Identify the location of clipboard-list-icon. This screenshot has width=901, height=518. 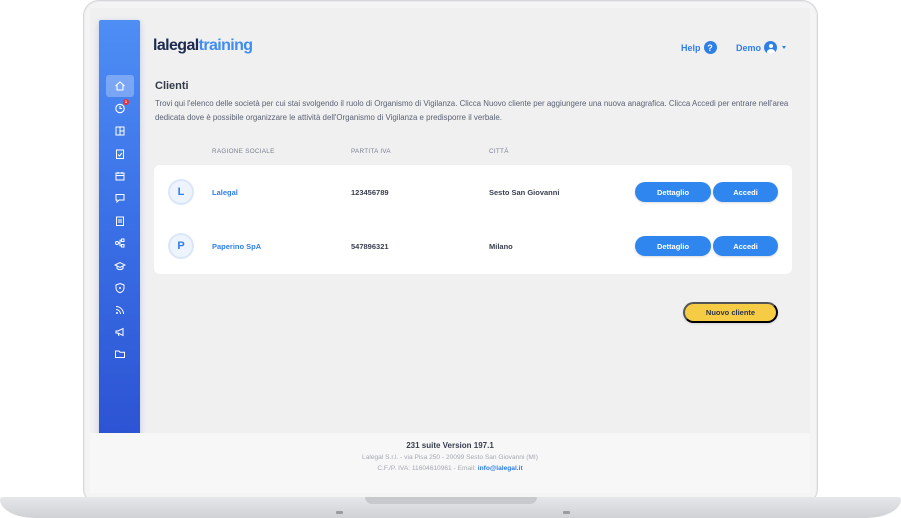
(120, 221).